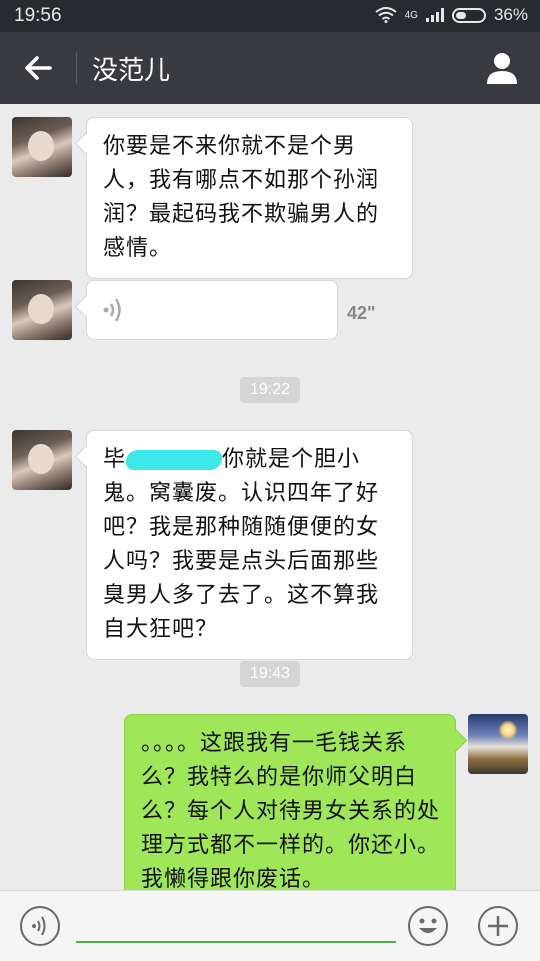 This screenshot has width=540, height=961. What do you see at coordinates (270, 925) in the screenshot?
I see `input-bar` at bounding box center [270, 925].